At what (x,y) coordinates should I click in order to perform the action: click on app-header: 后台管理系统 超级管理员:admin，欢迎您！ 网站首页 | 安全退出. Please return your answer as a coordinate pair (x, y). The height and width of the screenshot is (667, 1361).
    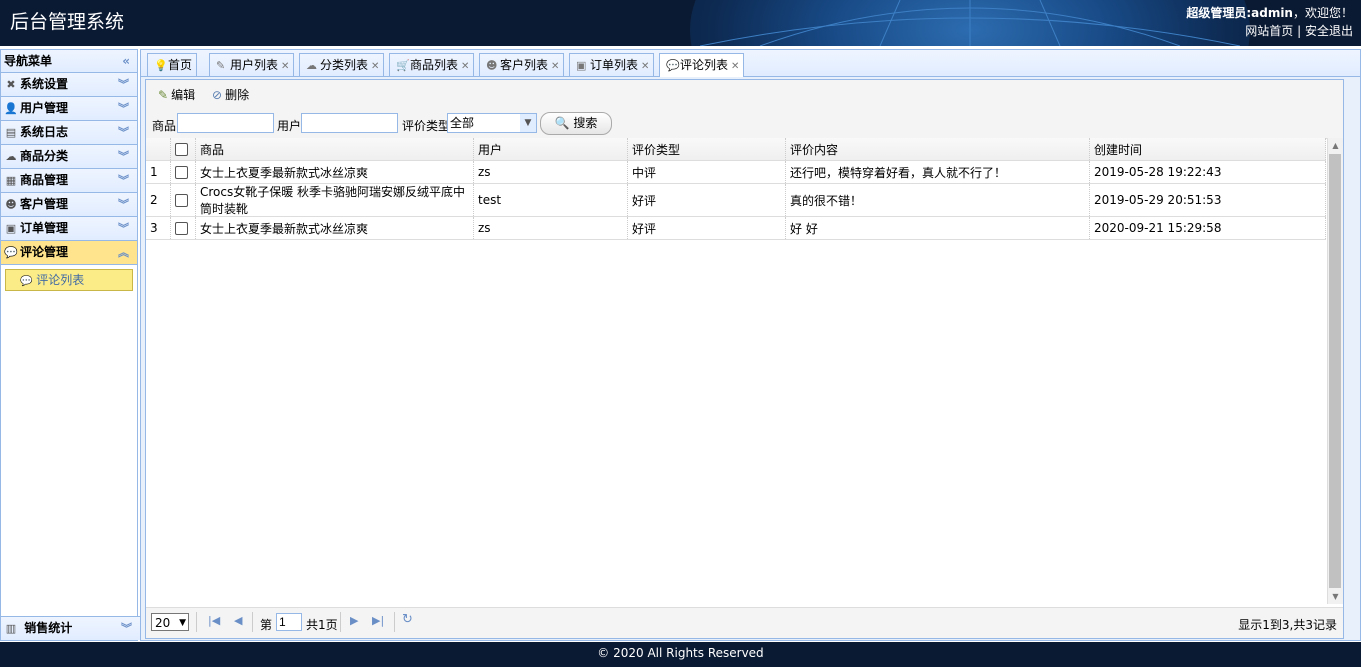
    Looking at the image, I should click on (680, 23).